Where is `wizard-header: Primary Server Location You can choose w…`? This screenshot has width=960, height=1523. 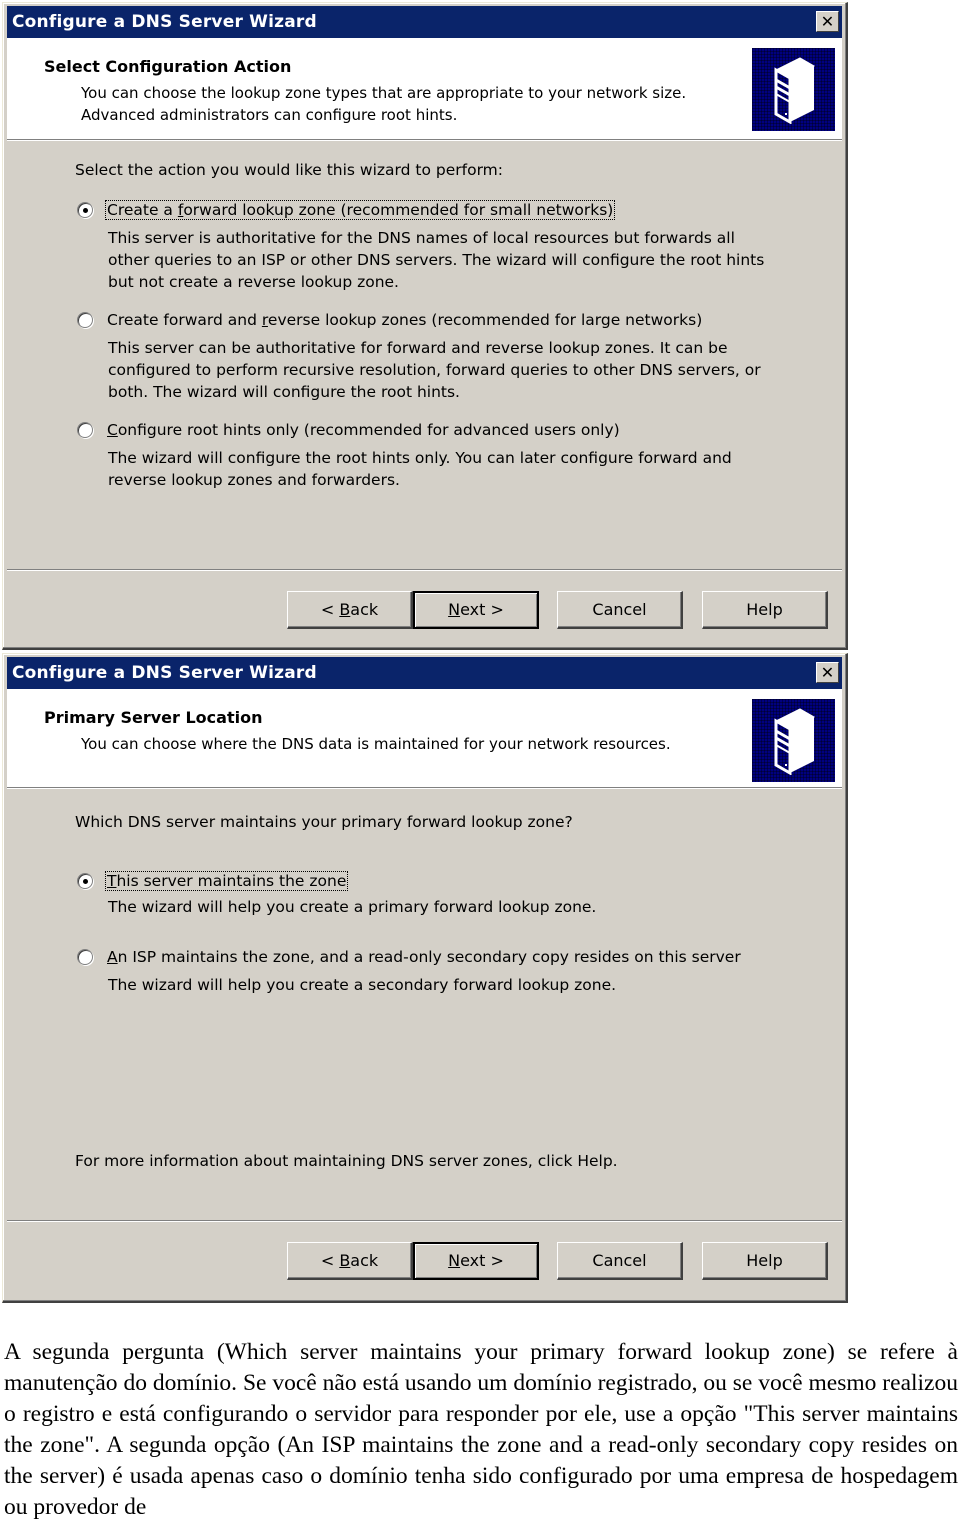 wizard-header: Primary Server Location You can choose w… is located at coordinates (424, 738).